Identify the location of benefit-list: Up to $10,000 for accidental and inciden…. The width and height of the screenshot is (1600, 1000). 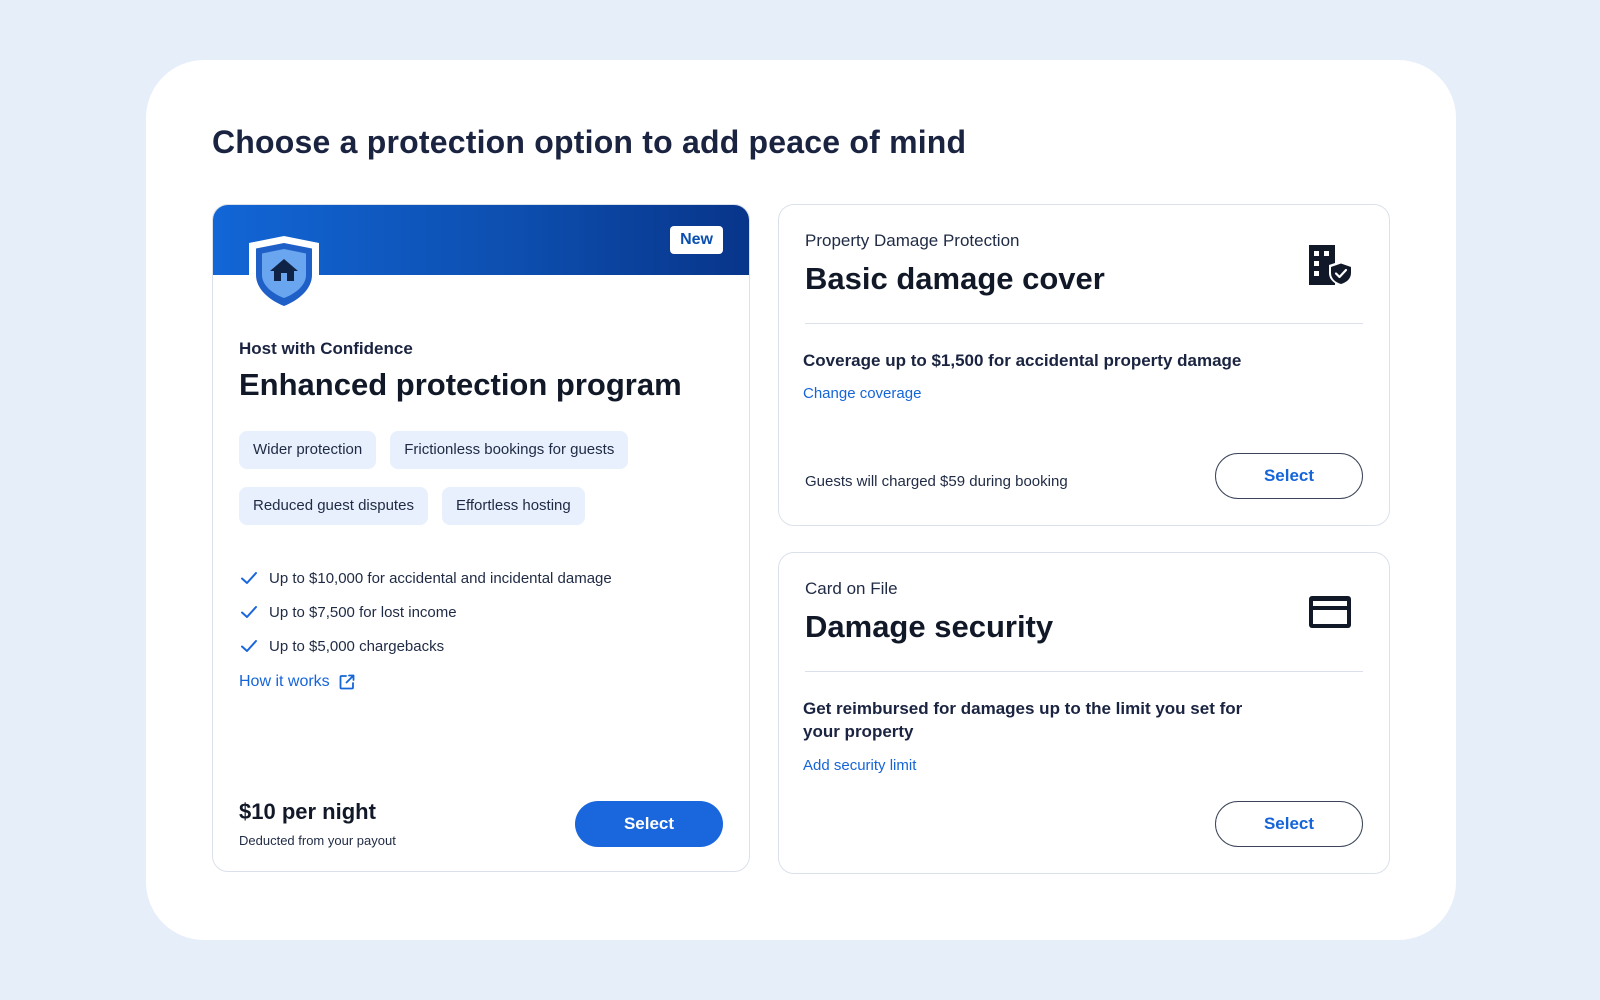
(425, 612).